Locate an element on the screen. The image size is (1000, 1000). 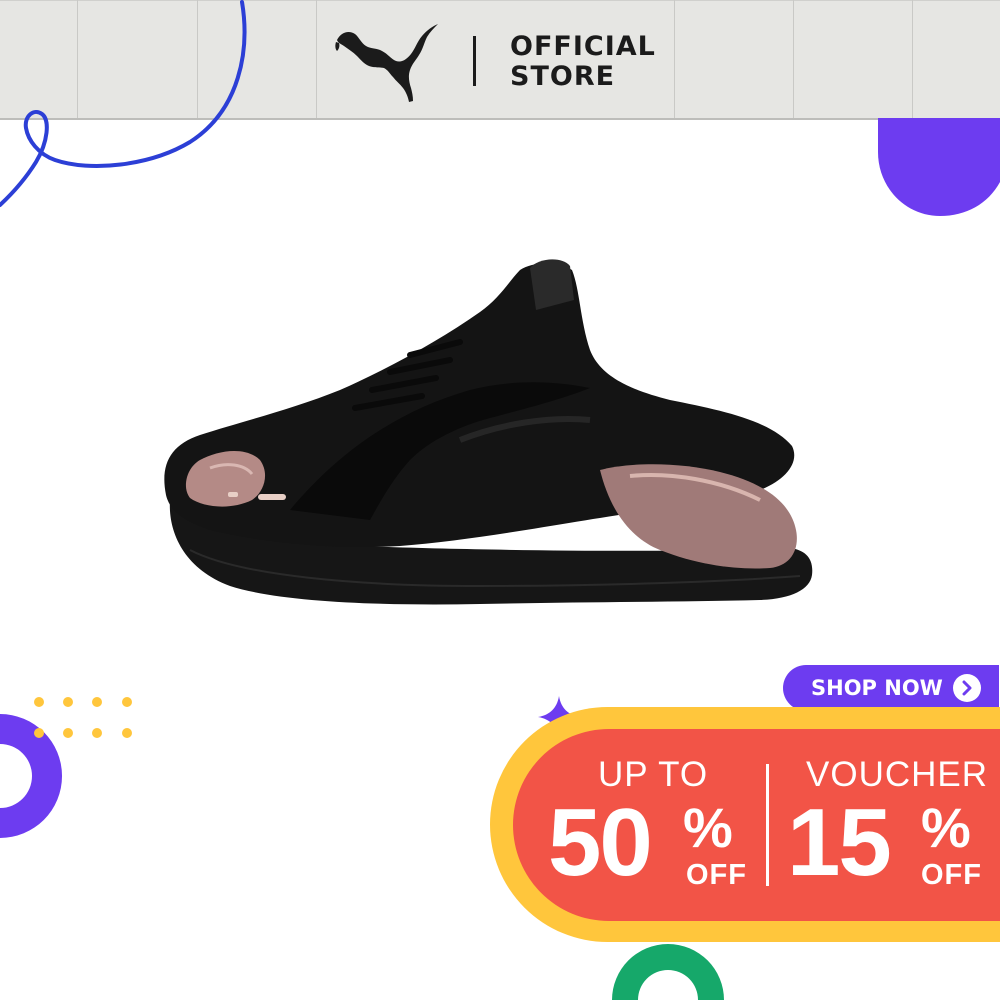
official-store-label: OFFICIAL STORE is located at coordinates (583, 62).